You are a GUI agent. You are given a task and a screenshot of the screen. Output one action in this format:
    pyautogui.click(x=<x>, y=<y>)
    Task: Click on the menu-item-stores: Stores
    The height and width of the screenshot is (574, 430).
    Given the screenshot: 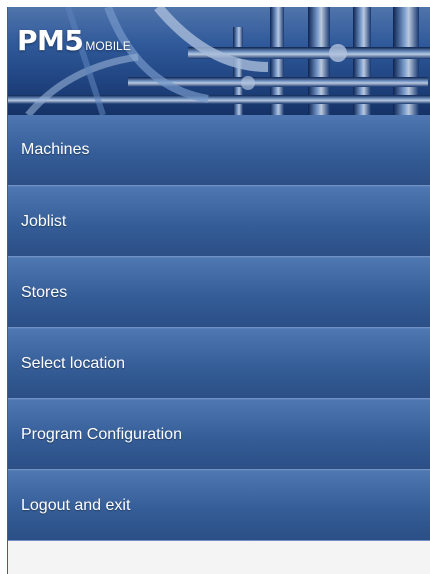 What is the action you would take?
    pyautogui.click(x=219, y=292)
    